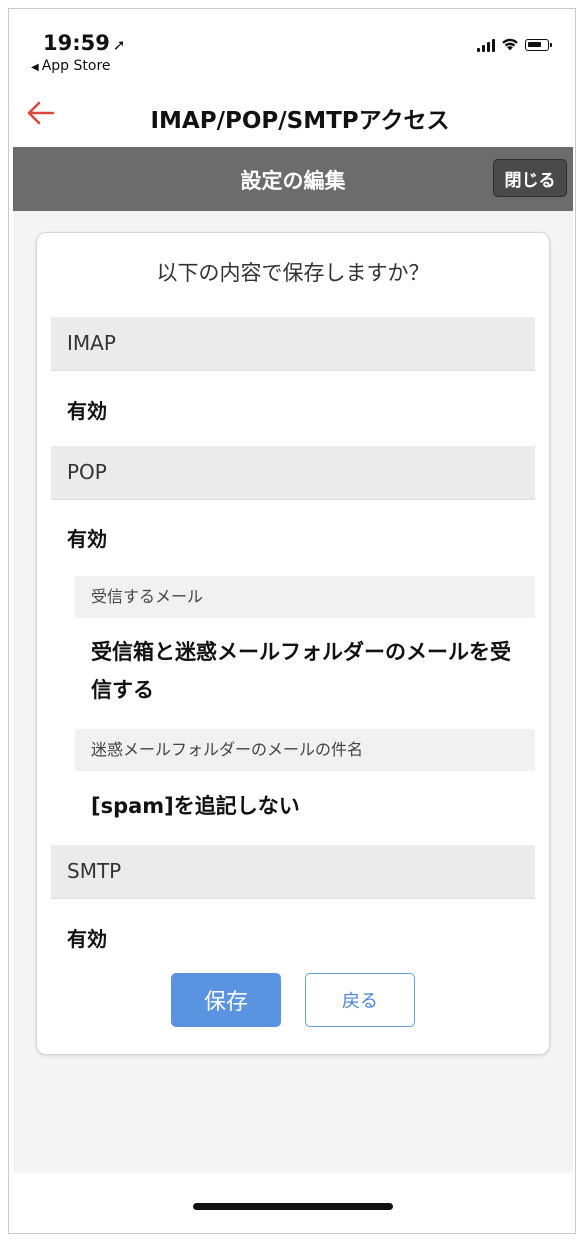 The image size is (586, 1244). I want to click on back-to-app-link: ◀ App Store, so click(71, 66).